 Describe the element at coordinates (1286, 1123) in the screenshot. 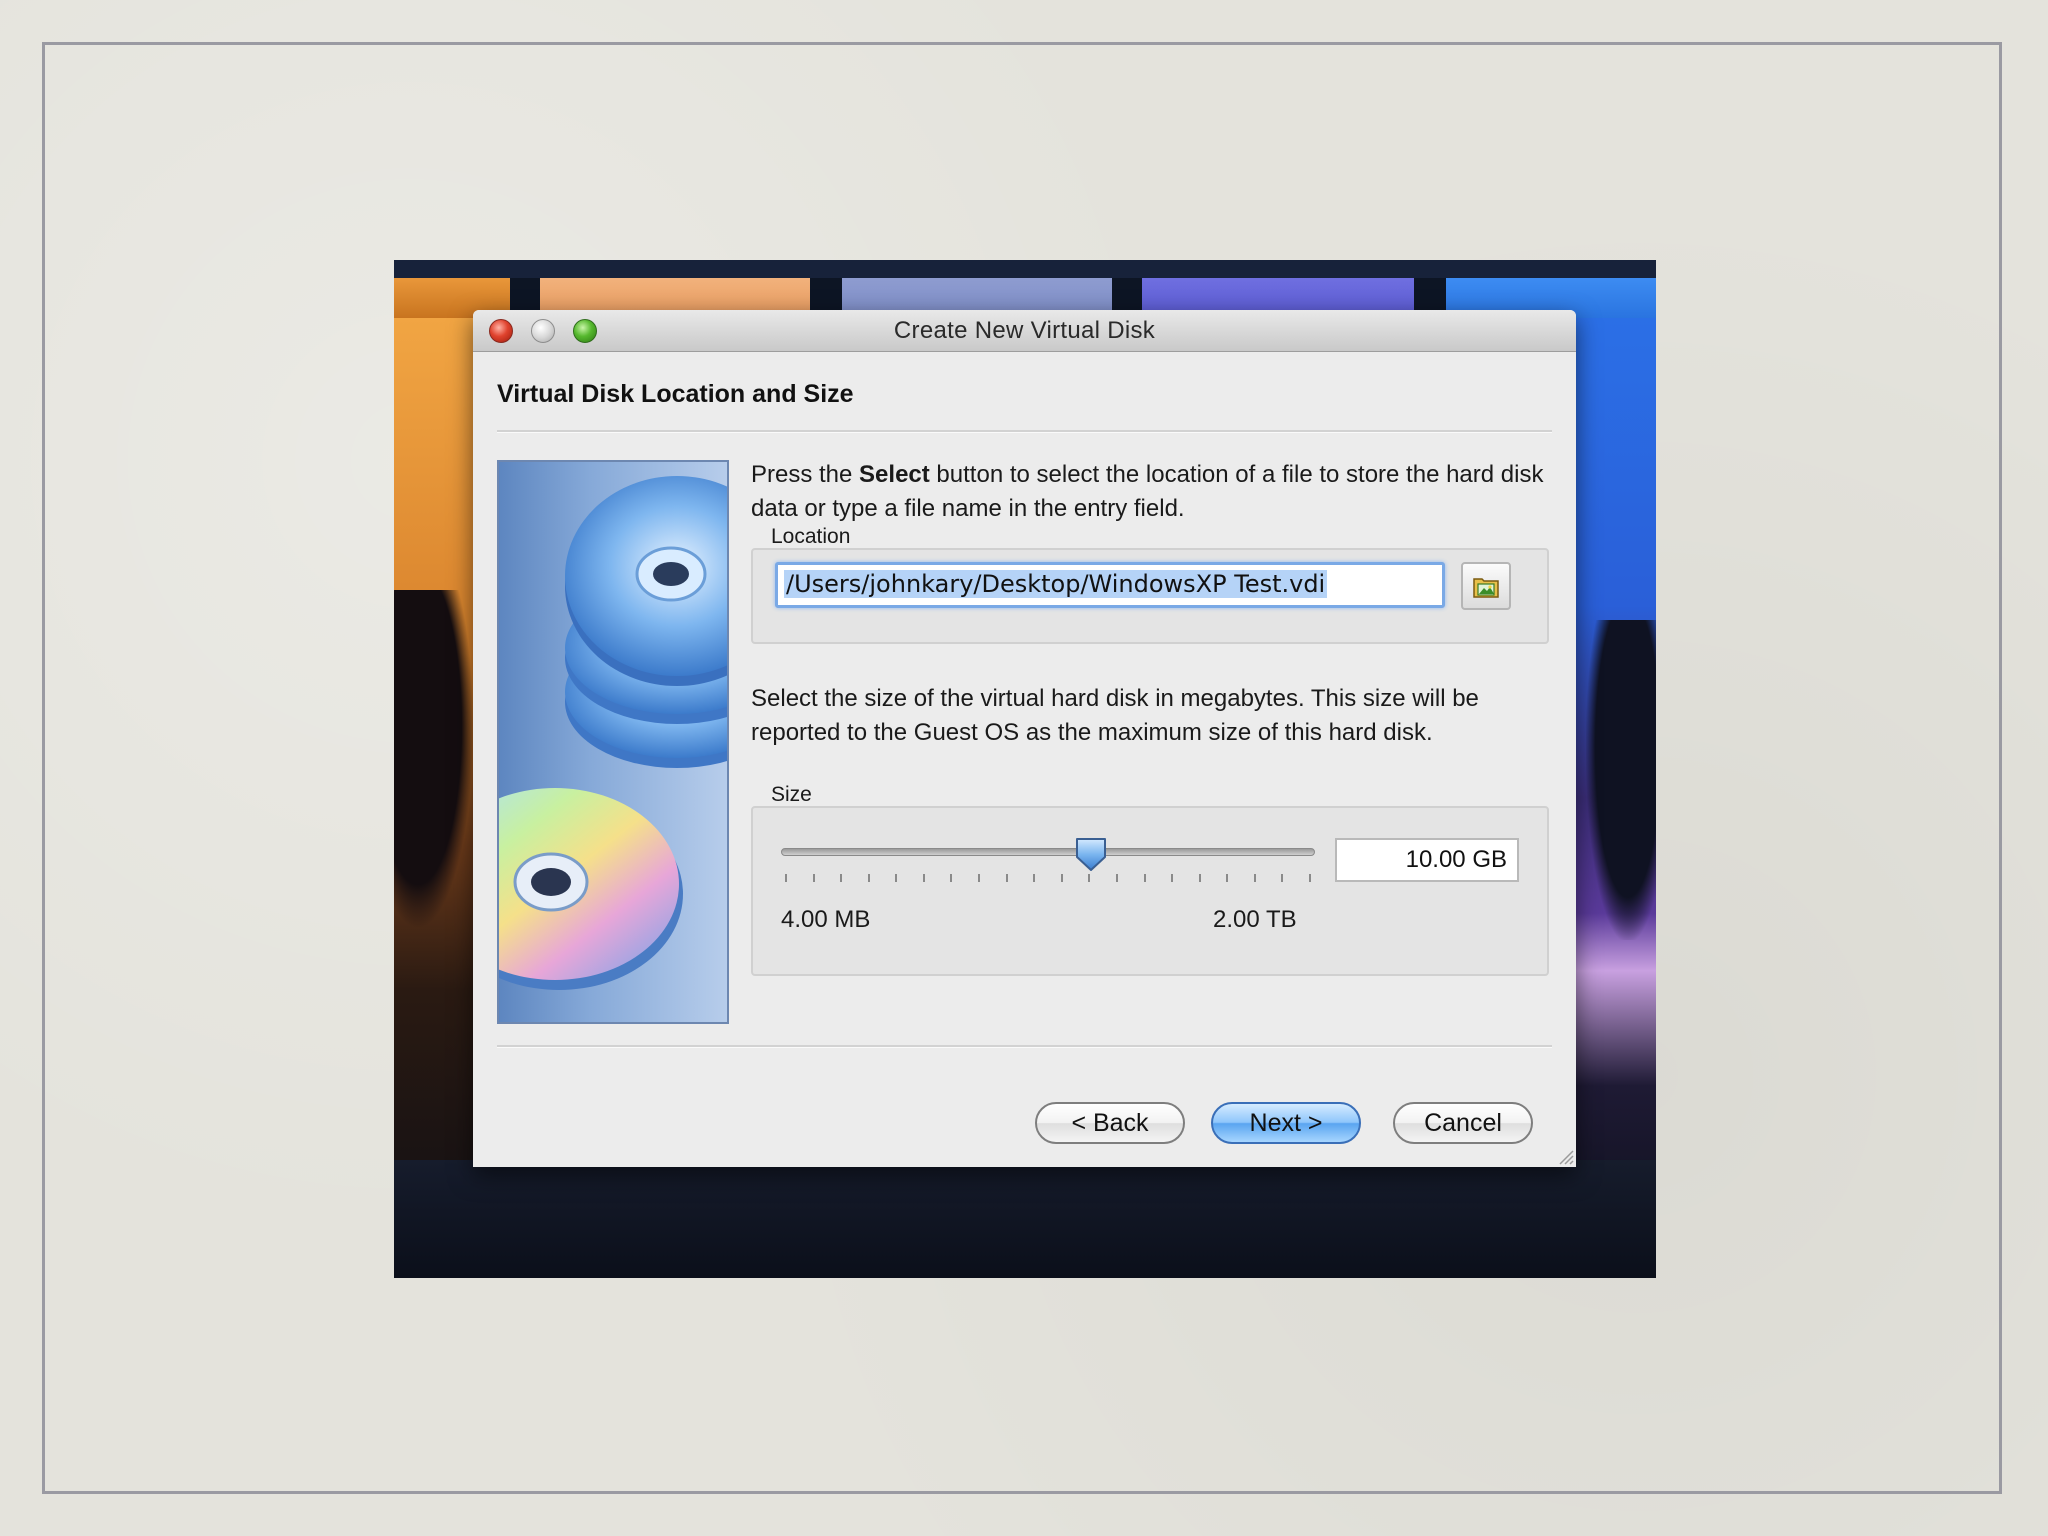

I see `next-button: Next >` at that location.